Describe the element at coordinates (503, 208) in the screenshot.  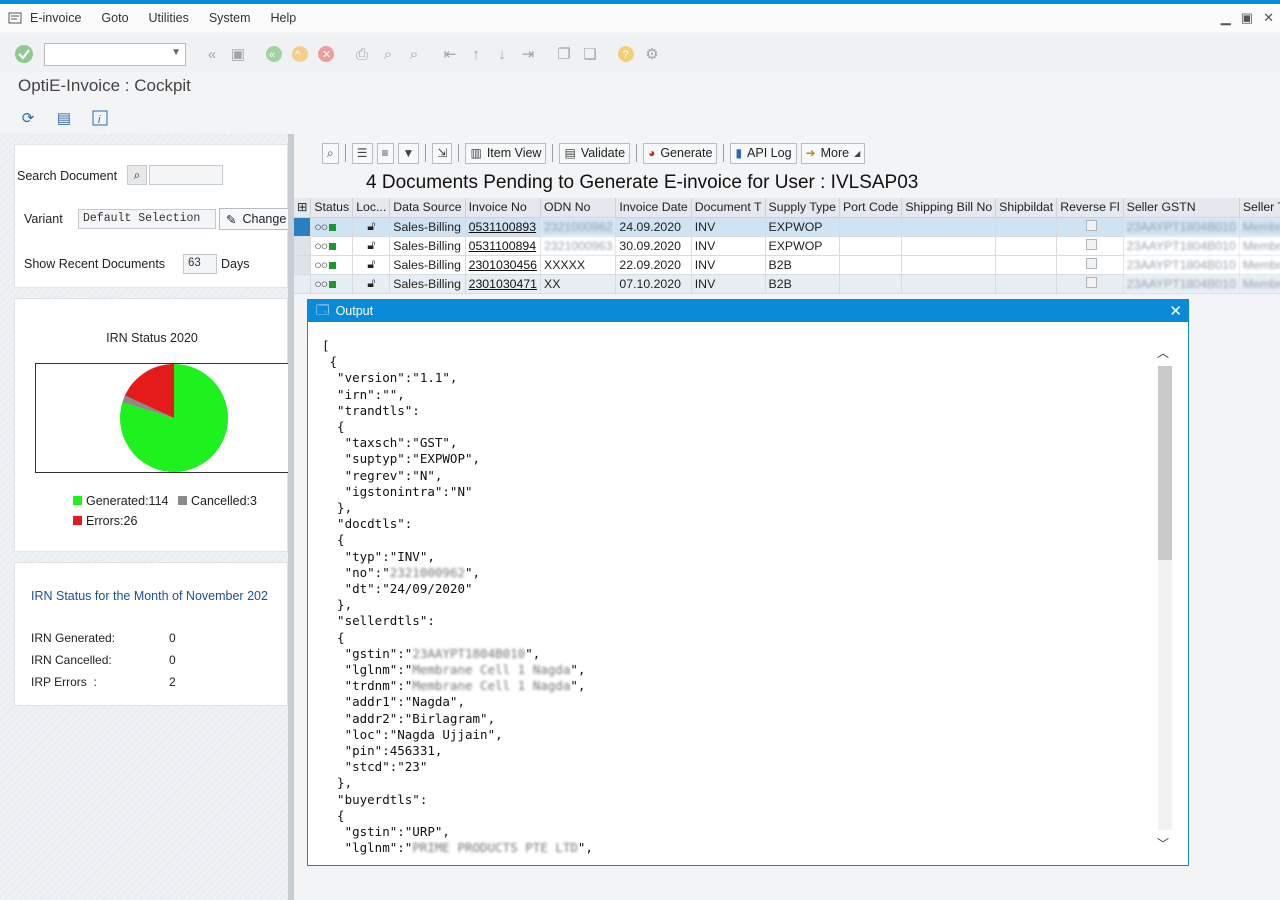
I see `column-header: Invoice No` at that location.